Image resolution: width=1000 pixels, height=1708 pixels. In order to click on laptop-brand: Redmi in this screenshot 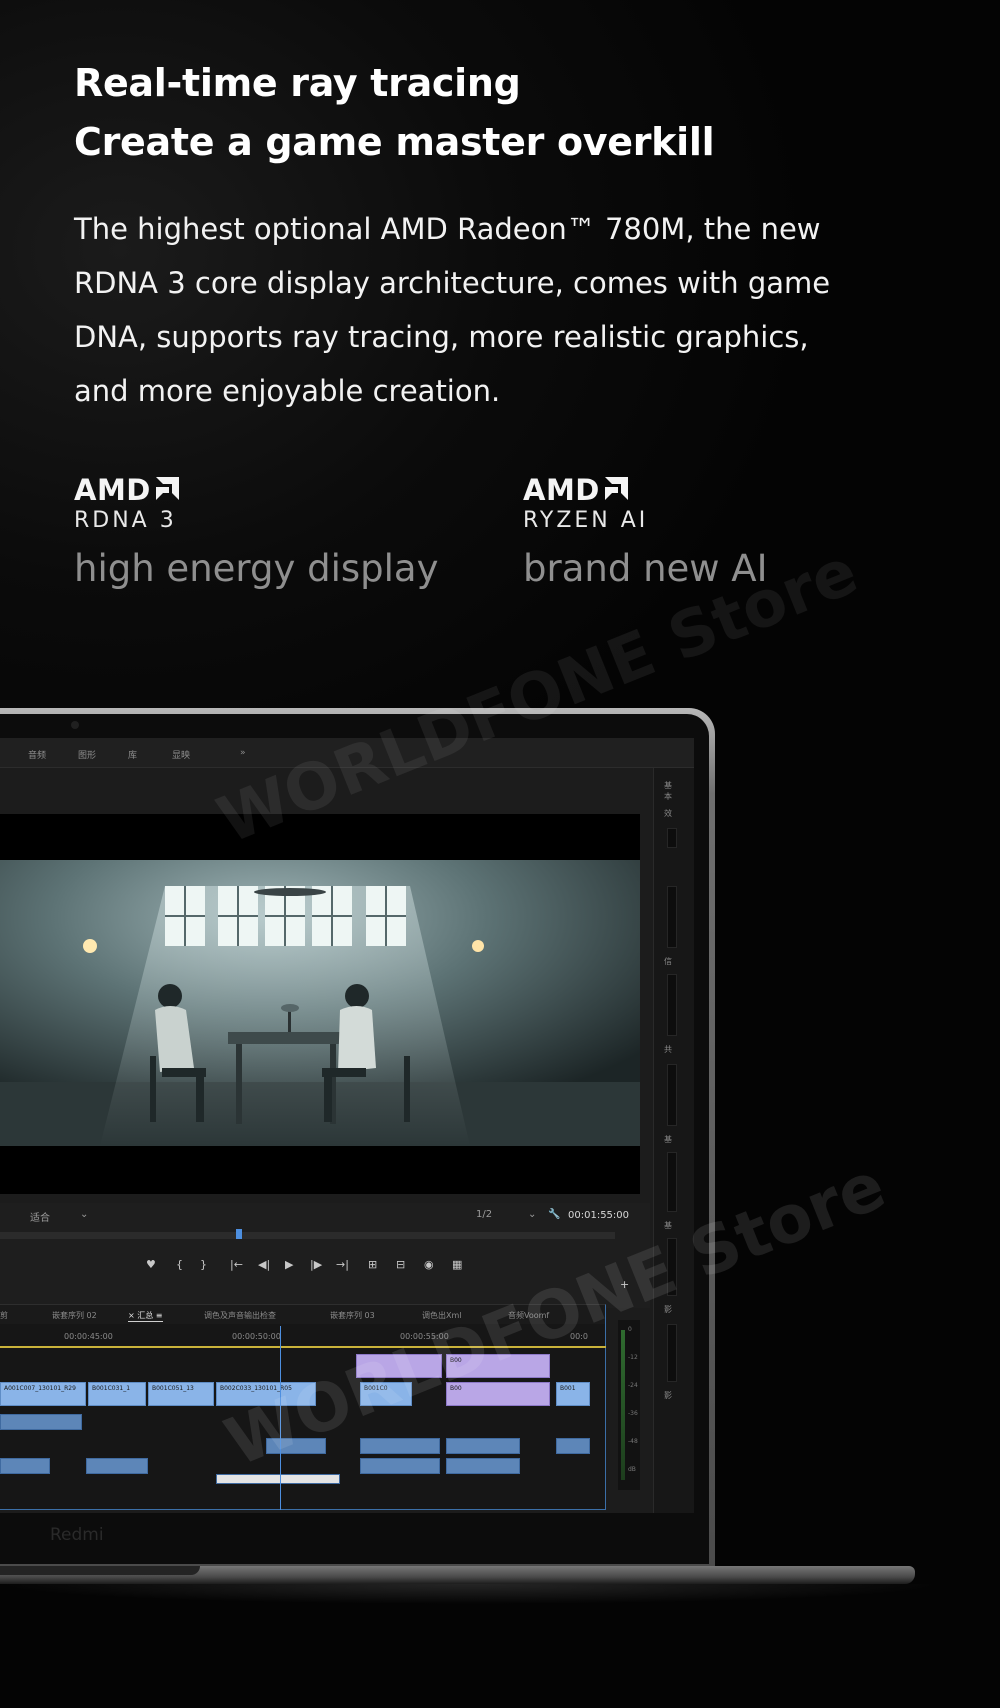, I will do `click(77, 1535)`.